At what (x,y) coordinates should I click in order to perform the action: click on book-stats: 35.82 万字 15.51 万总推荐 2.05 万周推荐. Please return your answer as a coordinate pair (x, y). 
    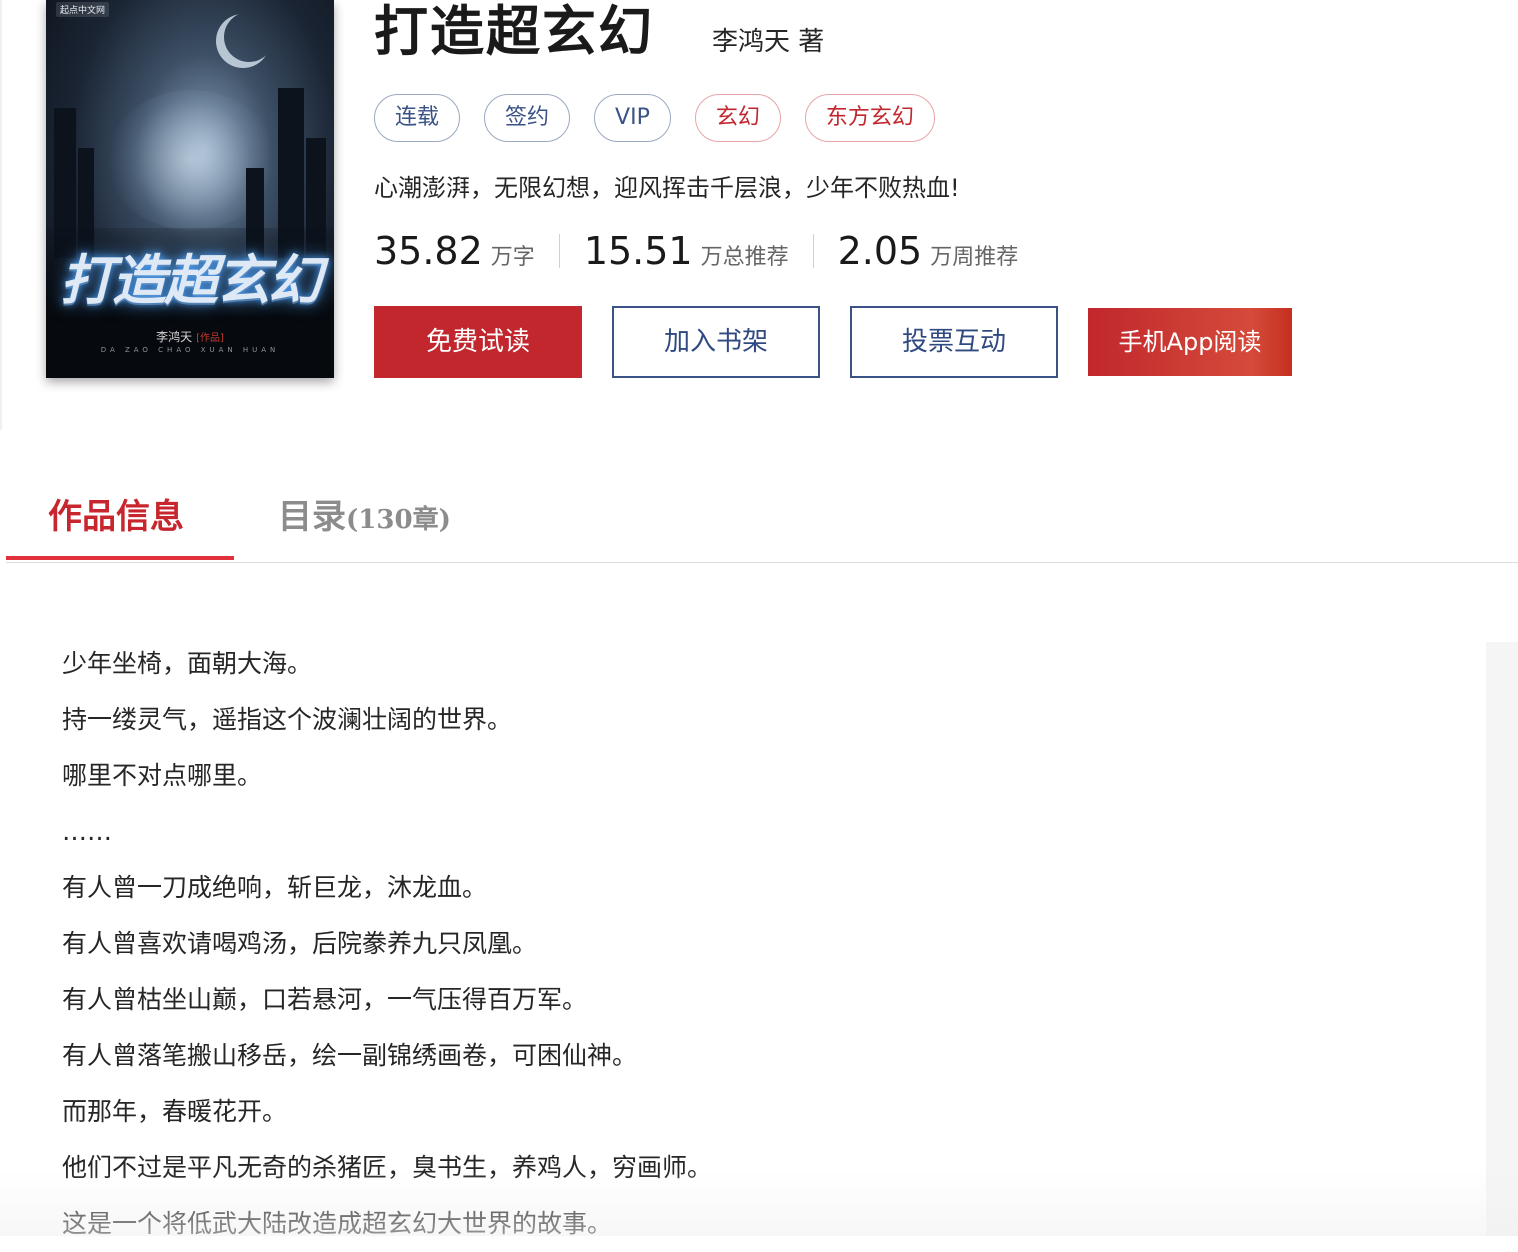
    Looking at the image, I should click on (696, 251).